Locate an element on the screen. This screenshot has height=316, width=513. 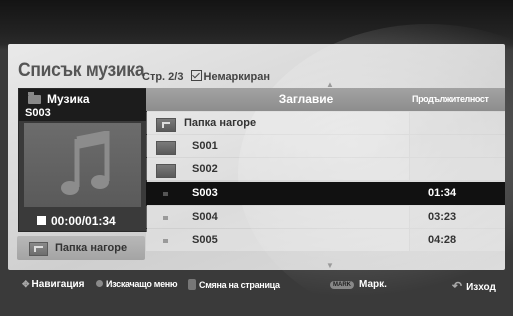
return-icon: ↶ is located at coordinates (457, 286).